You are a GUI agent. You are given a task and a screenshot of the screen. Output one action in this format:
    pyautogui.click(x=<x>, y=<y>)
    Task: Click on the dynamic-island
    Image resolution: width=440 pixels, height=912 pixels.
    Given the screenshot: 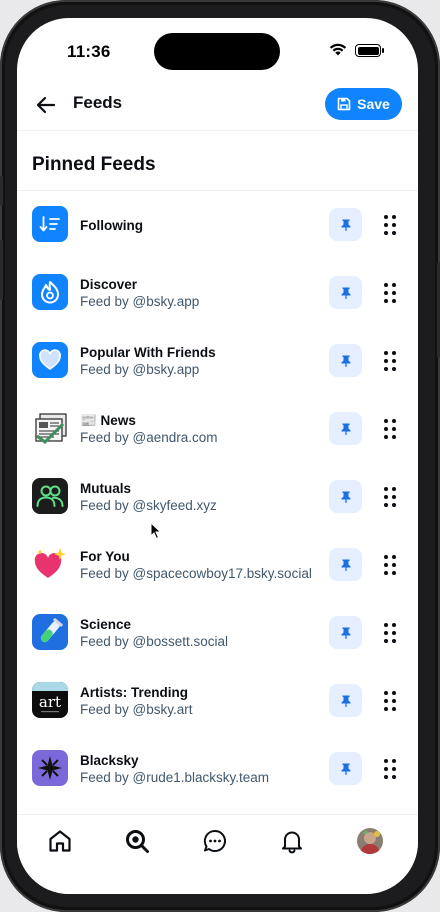 What is the action you would take?
    pyautogui.click(x=217, y=51)
    